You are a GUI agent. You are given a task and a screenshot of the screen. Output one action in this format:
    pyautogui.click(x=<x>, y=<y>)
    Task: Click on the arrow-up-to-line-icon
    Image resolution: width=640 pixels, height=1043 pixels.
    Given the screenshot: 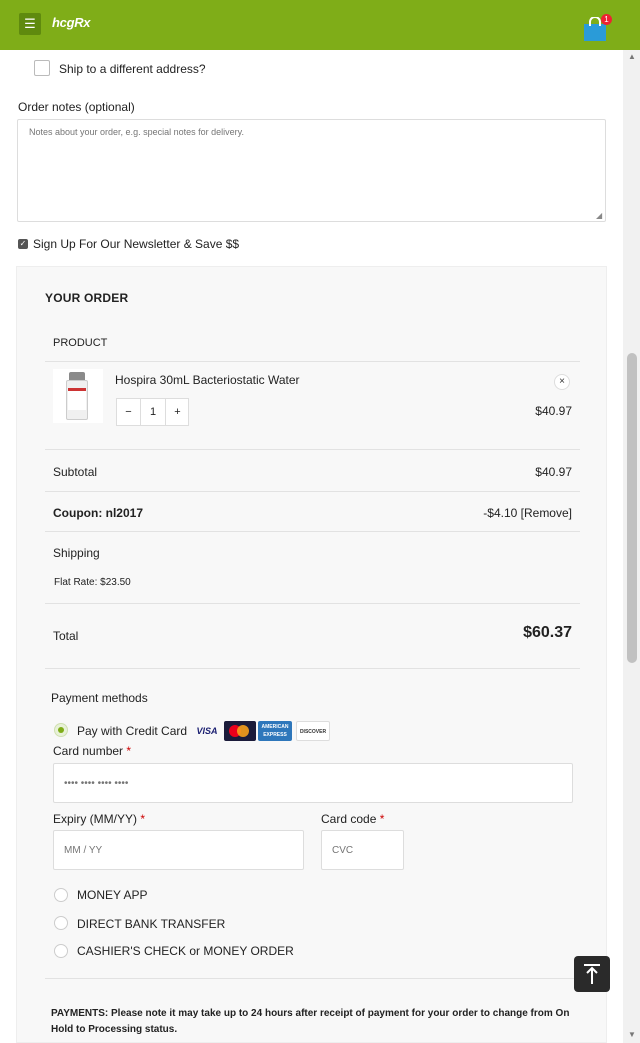 What is the action you would take?
    pyautogui.click(x=592, y=974)
    